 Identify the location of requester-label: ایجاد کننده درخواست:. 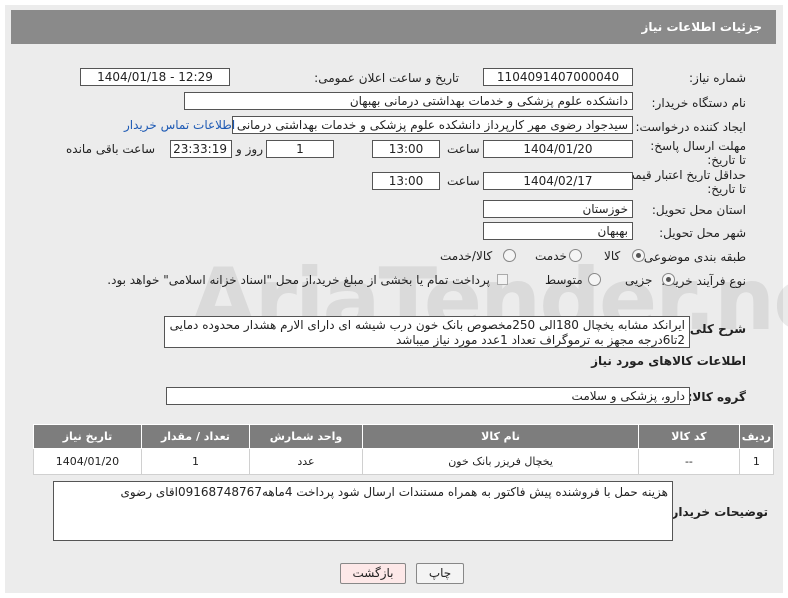
(690, 127).